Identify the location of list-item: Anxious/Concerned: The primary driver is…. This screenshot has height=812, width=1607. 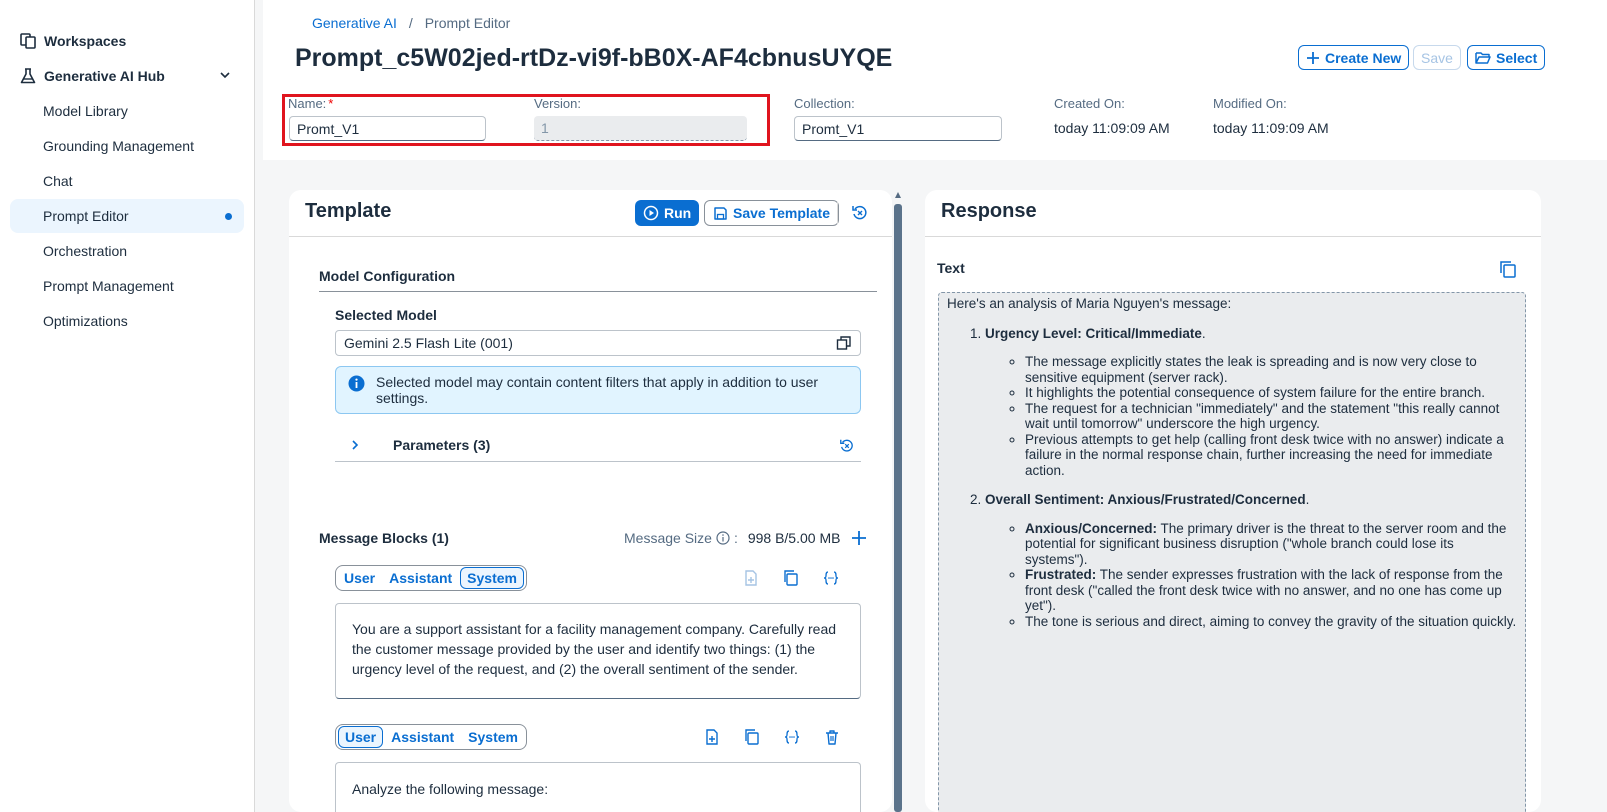
(1271, 544).